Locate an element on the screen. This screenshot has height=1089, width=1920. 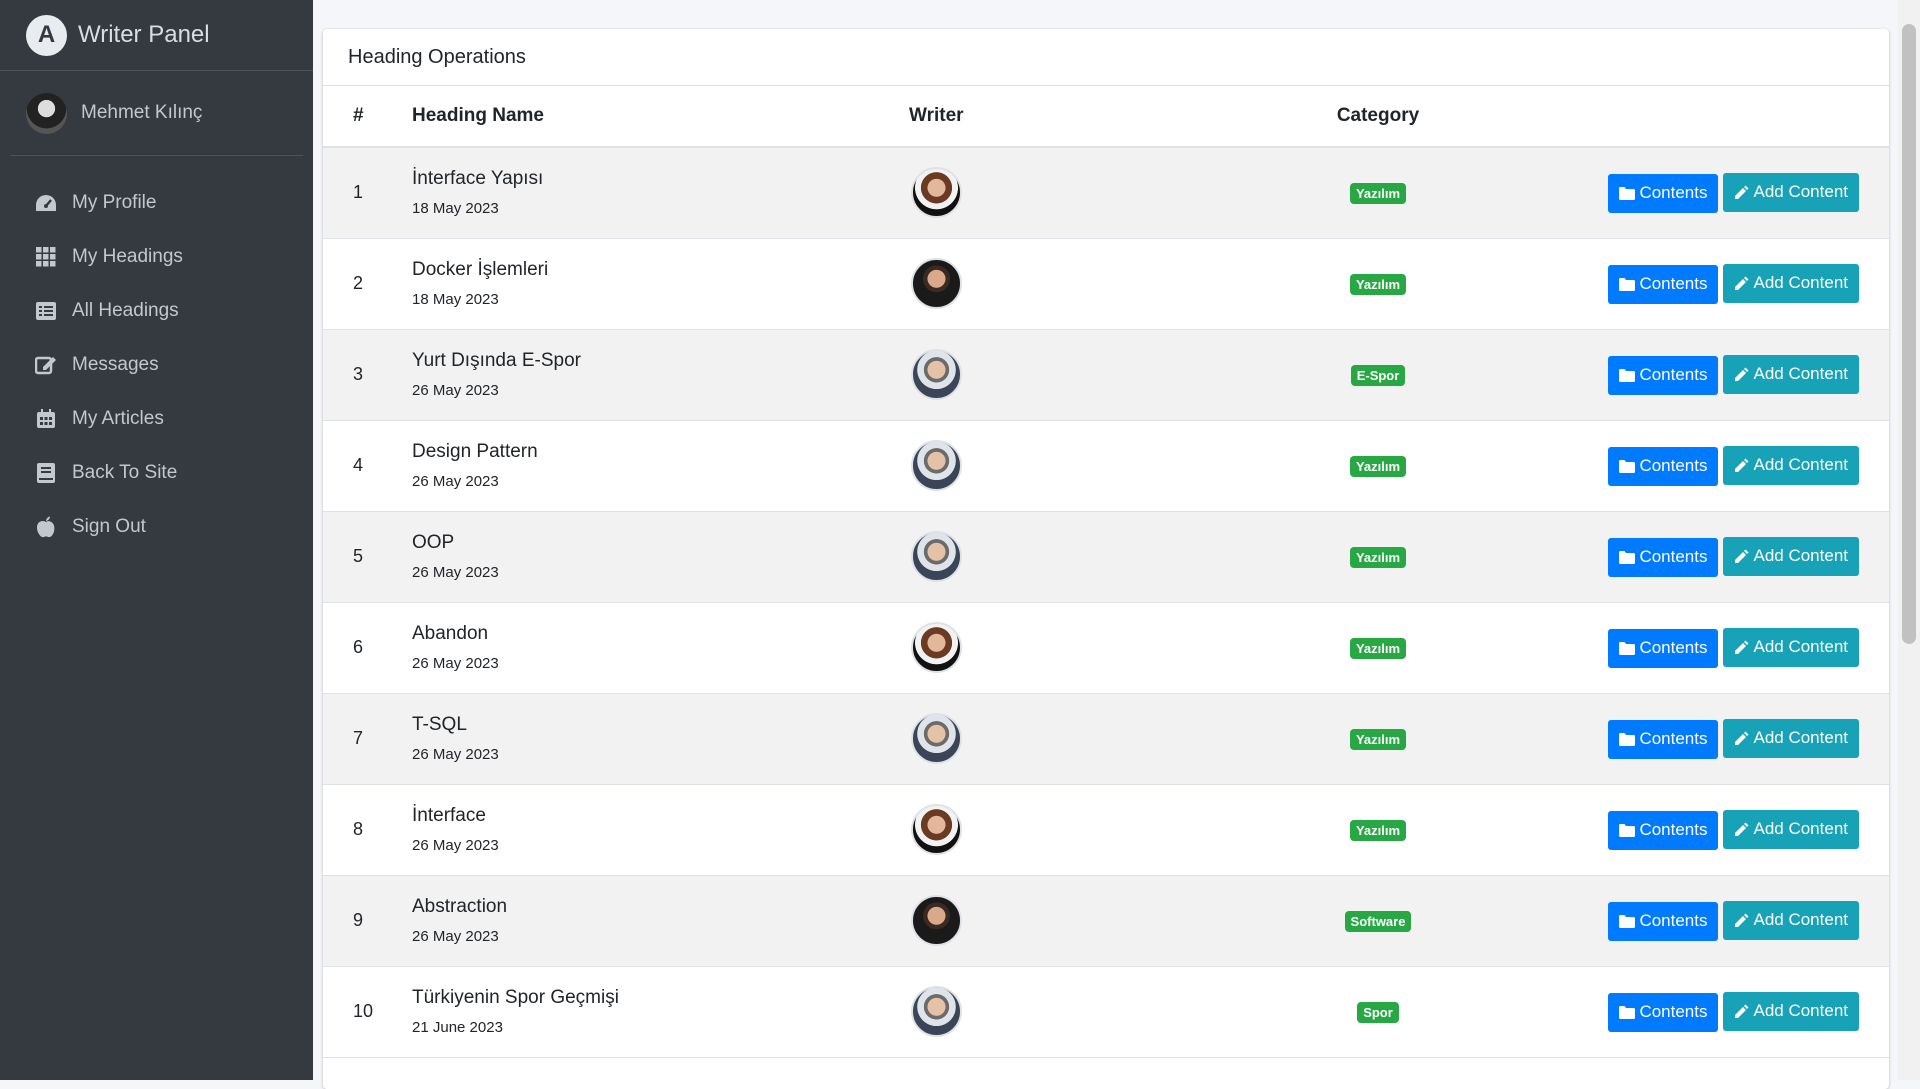
sidebar-item-my-articles: My Articles is located at coordinates (156, 419).